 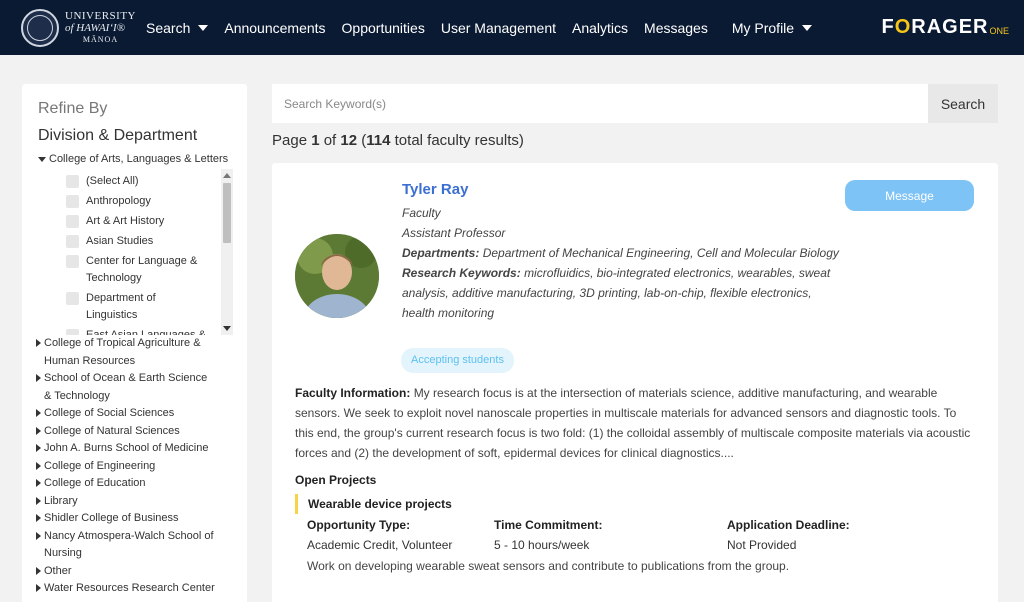 I want to click on nav-my-profile: My Profile, so click(x=772, y=28).